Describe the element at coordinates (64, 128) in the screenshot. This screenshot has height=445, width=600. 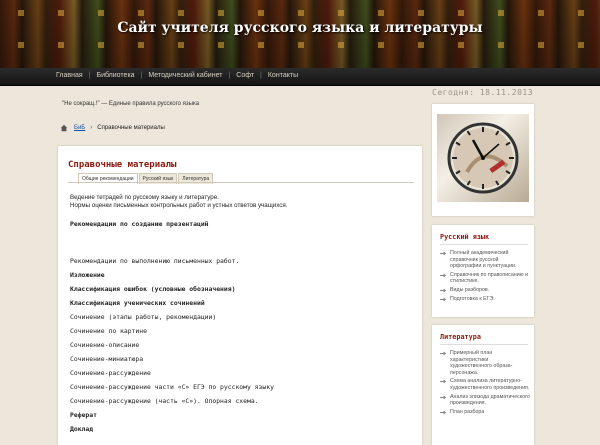
I see `home-icon` at that location.